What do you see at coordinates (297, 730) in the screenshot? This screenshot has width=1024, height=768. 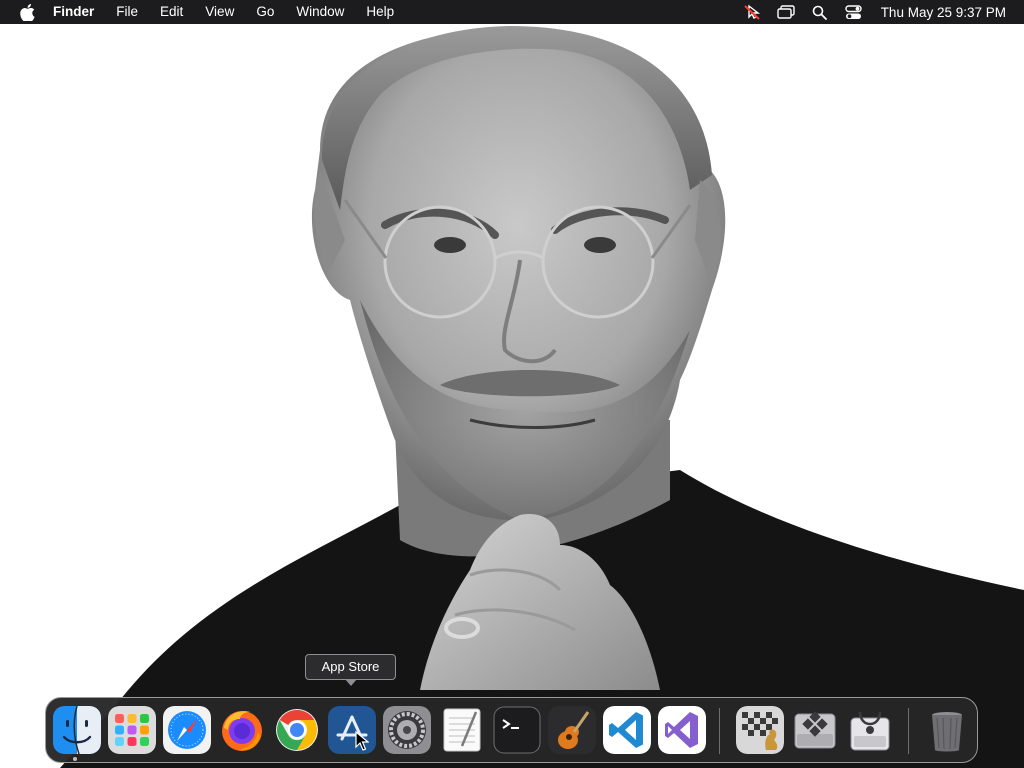 I see `chrome-icon` at bounding box center [297, 730].